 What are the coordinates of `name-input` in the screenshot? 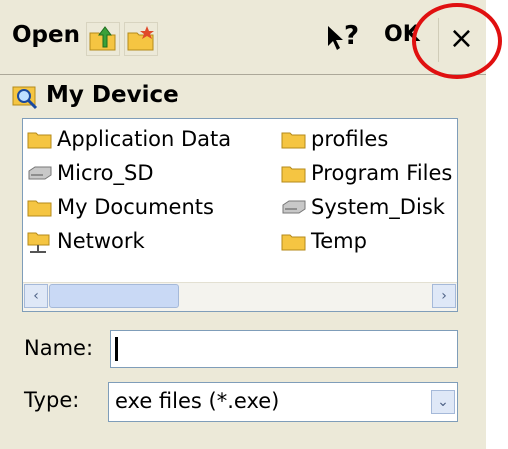 It's located at (284, 349).